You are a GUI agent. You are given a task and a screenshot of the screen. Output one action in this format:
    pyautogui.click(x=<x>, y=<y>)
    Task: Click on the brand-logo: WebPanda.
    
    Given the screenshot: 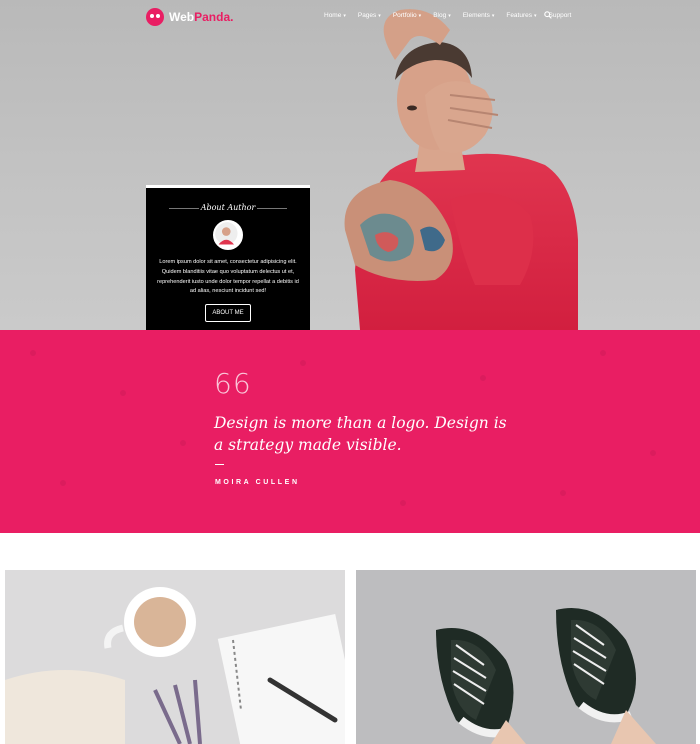 What is the action you would take?
    pyautogui.click(x=189, y=17)
    